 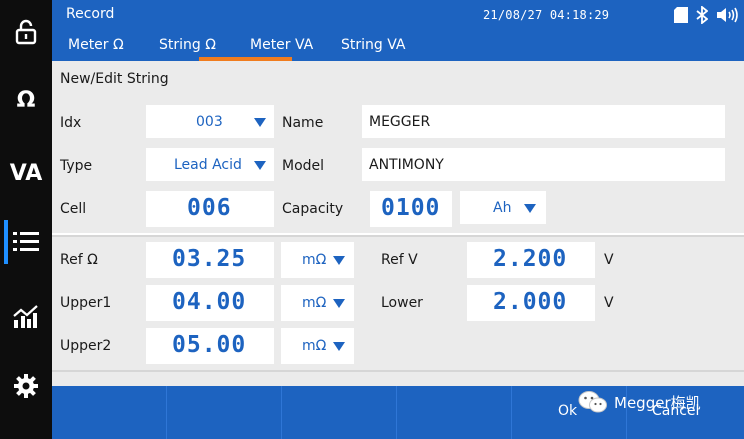 I want to click on sidebar-item-settings, so click(x=26, y=386).